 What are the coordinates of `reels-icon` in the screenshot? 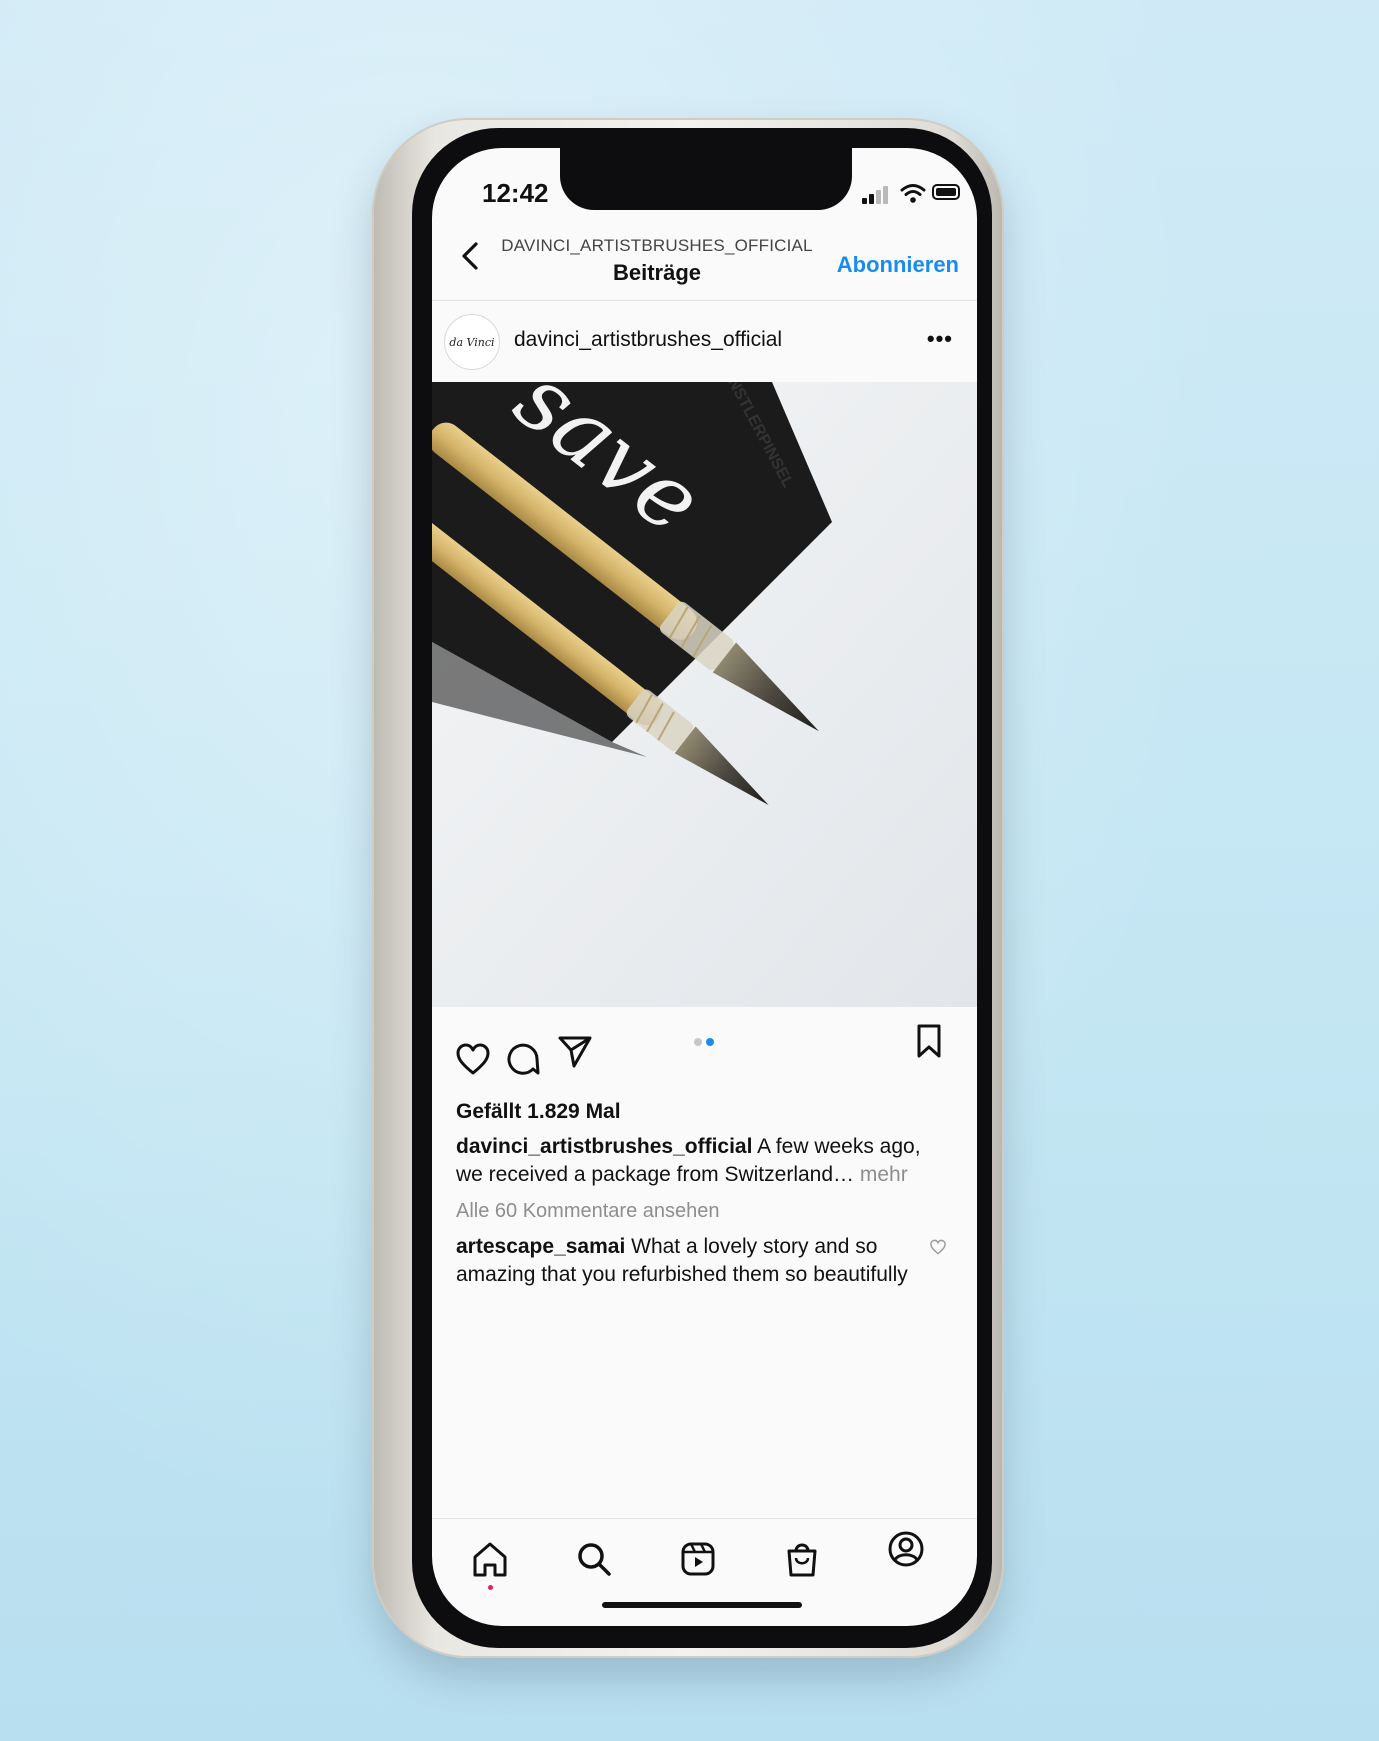 It's located at (698, 1559).